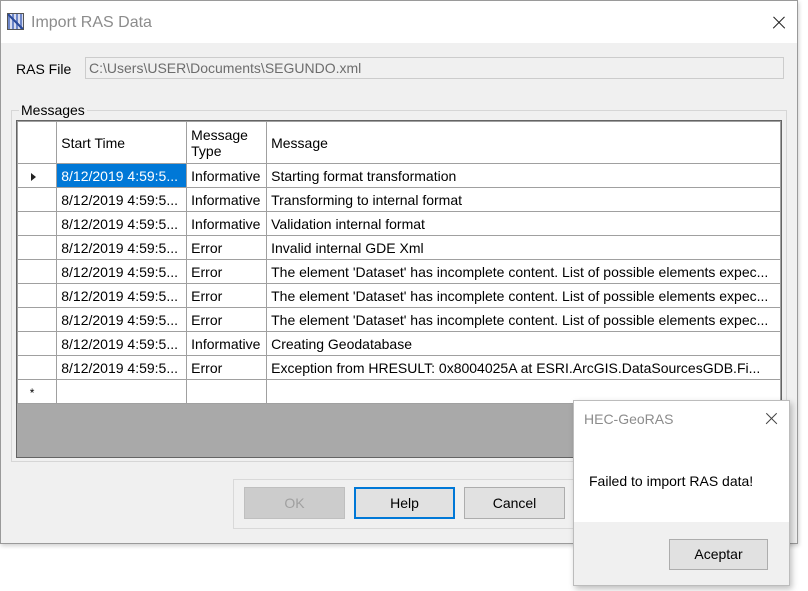  Describe the element at coordinates (15, 21) in the screenshot. I see `app-icon` at that location.